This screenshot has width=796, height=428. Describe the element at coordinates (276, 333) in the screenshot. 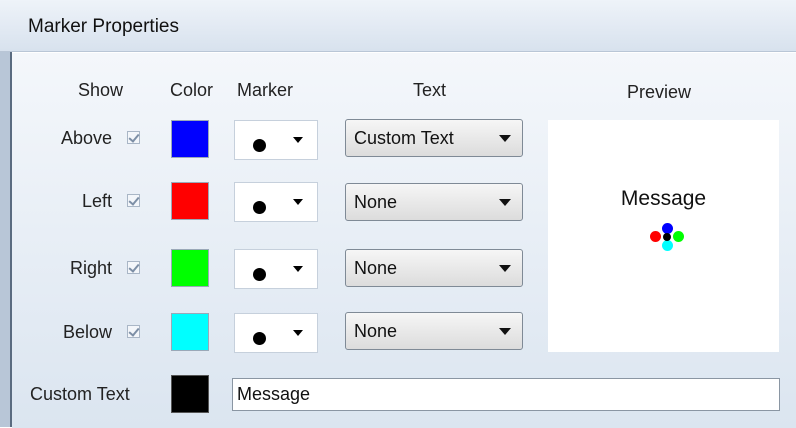

I see `below-marker-dropdown` at that location.